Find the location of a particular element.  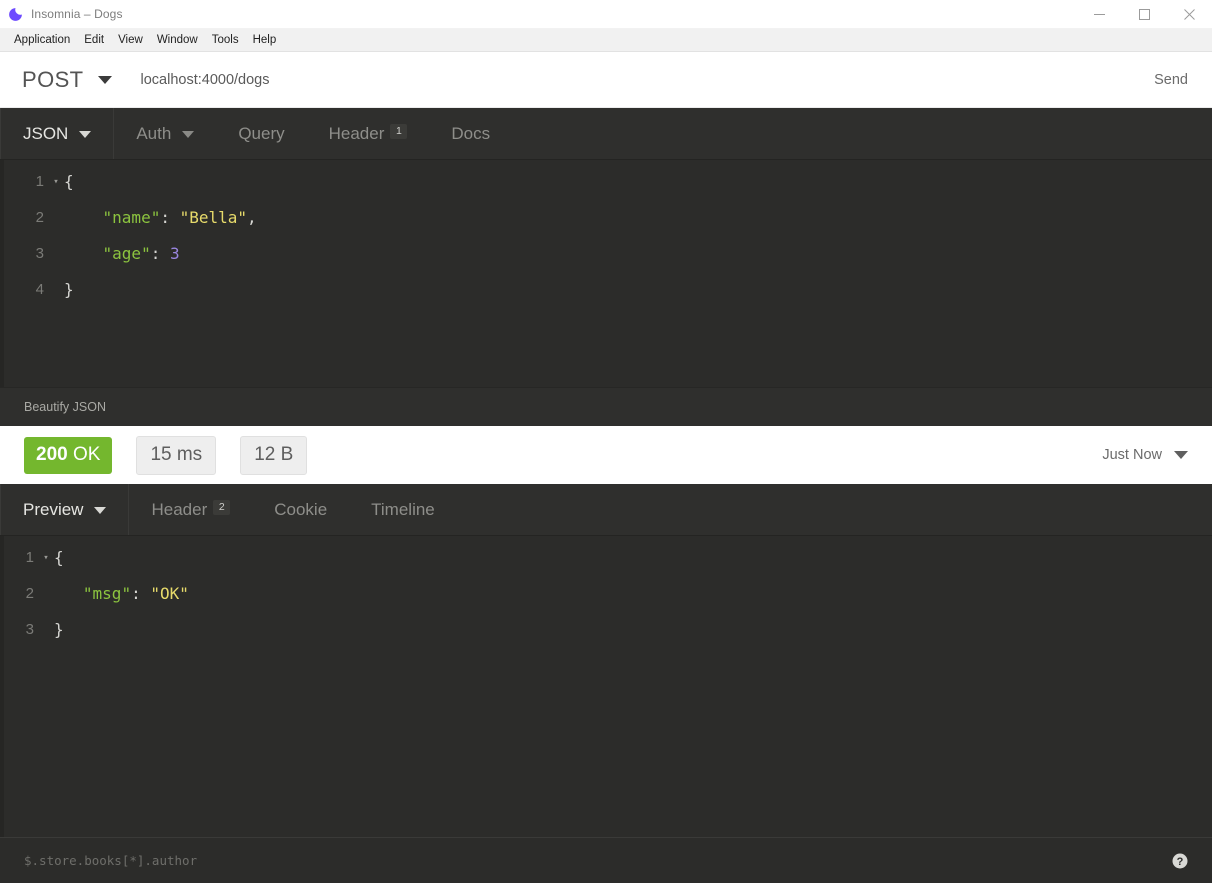

menu-item-view: View is located at coordinates (130, 40).